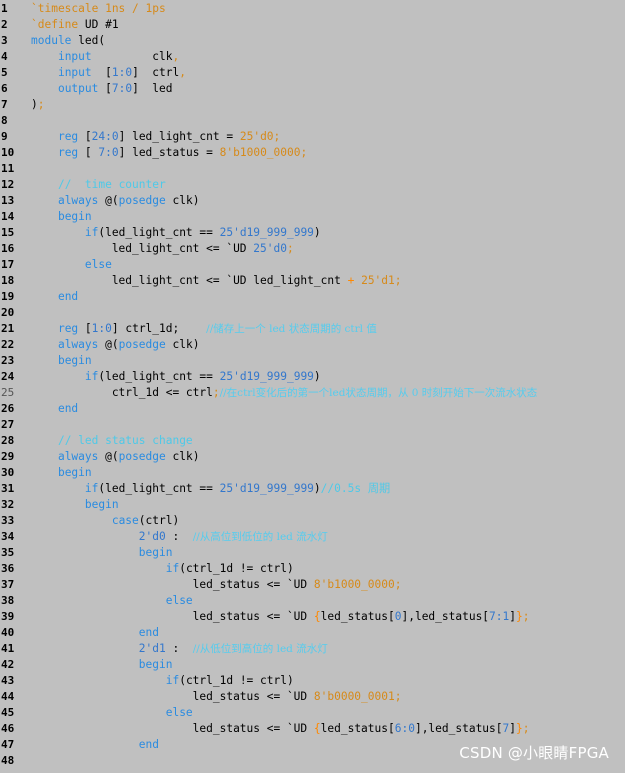  I want to click on code-line: 24 if(led_light_cnt == 25'd19_999_999), so click(312, 377).